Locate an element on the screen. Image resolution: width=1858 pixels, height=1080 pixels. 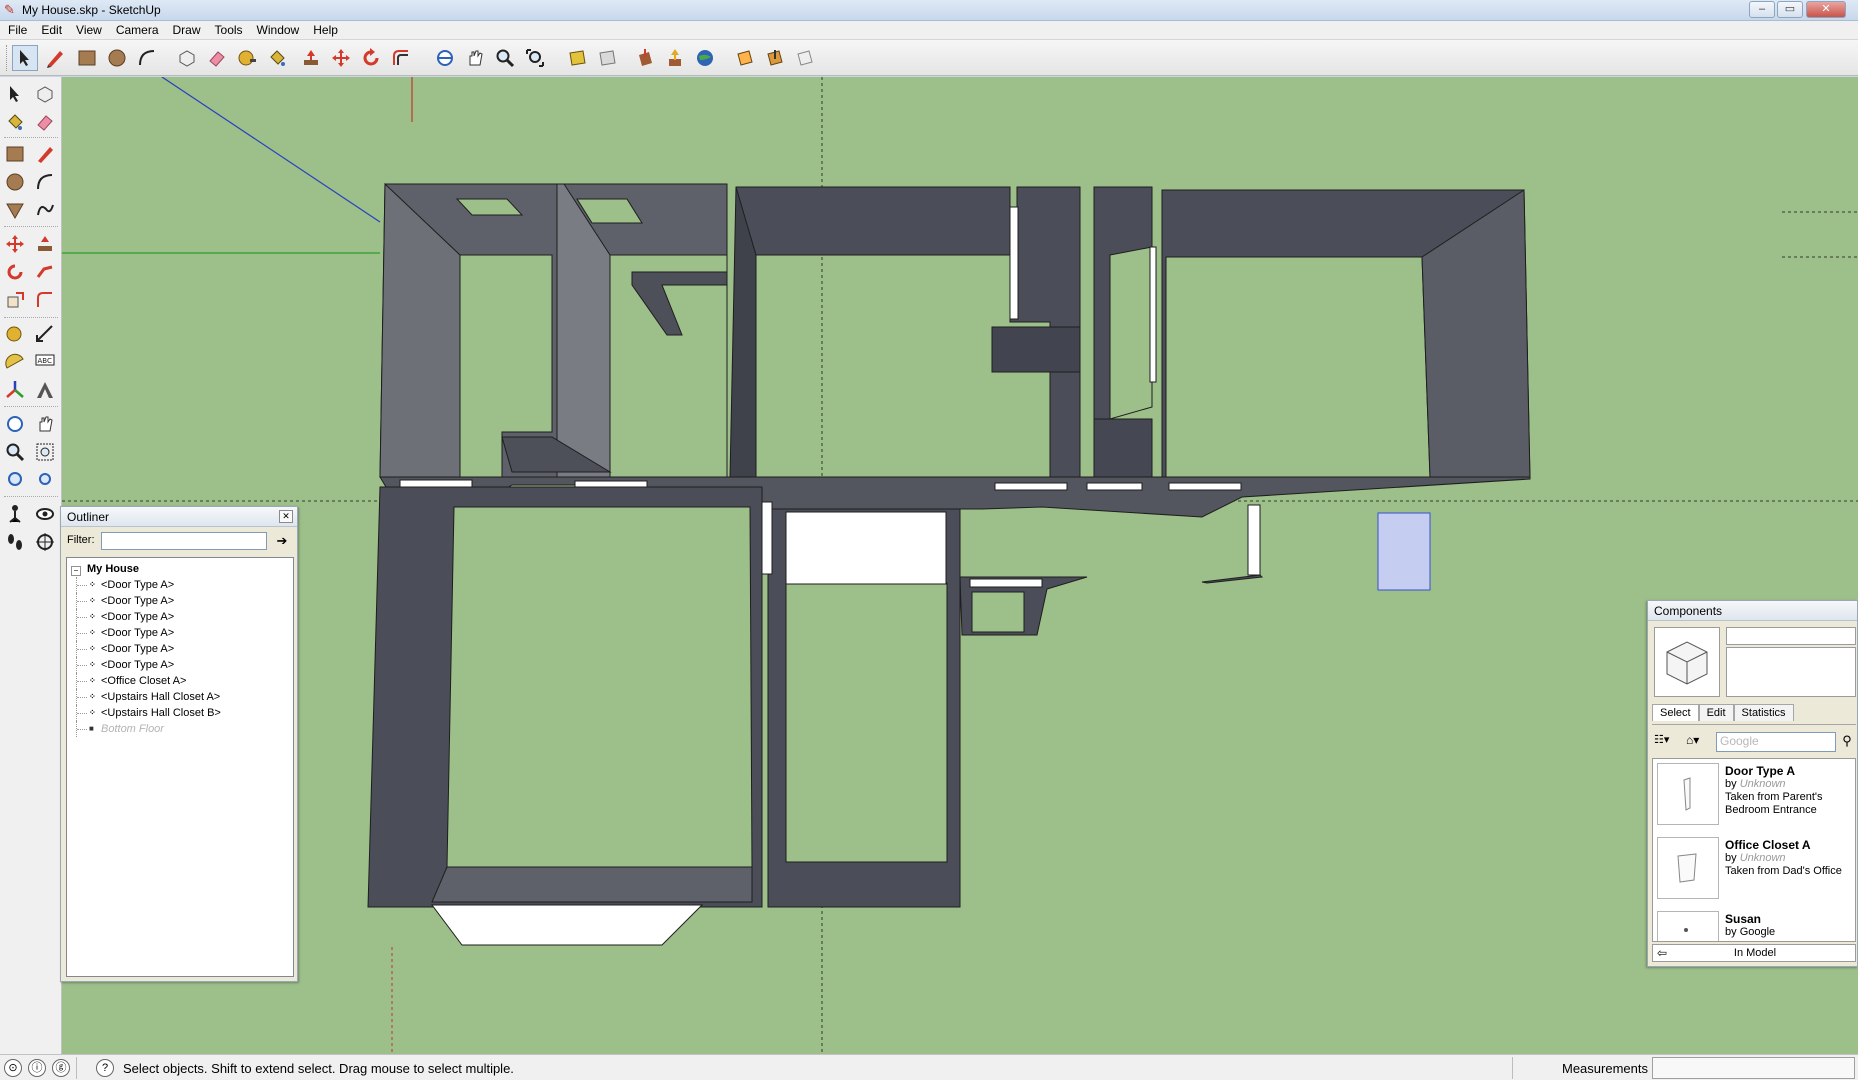
rectangle-tool-button is located at coordinates (87, 58).